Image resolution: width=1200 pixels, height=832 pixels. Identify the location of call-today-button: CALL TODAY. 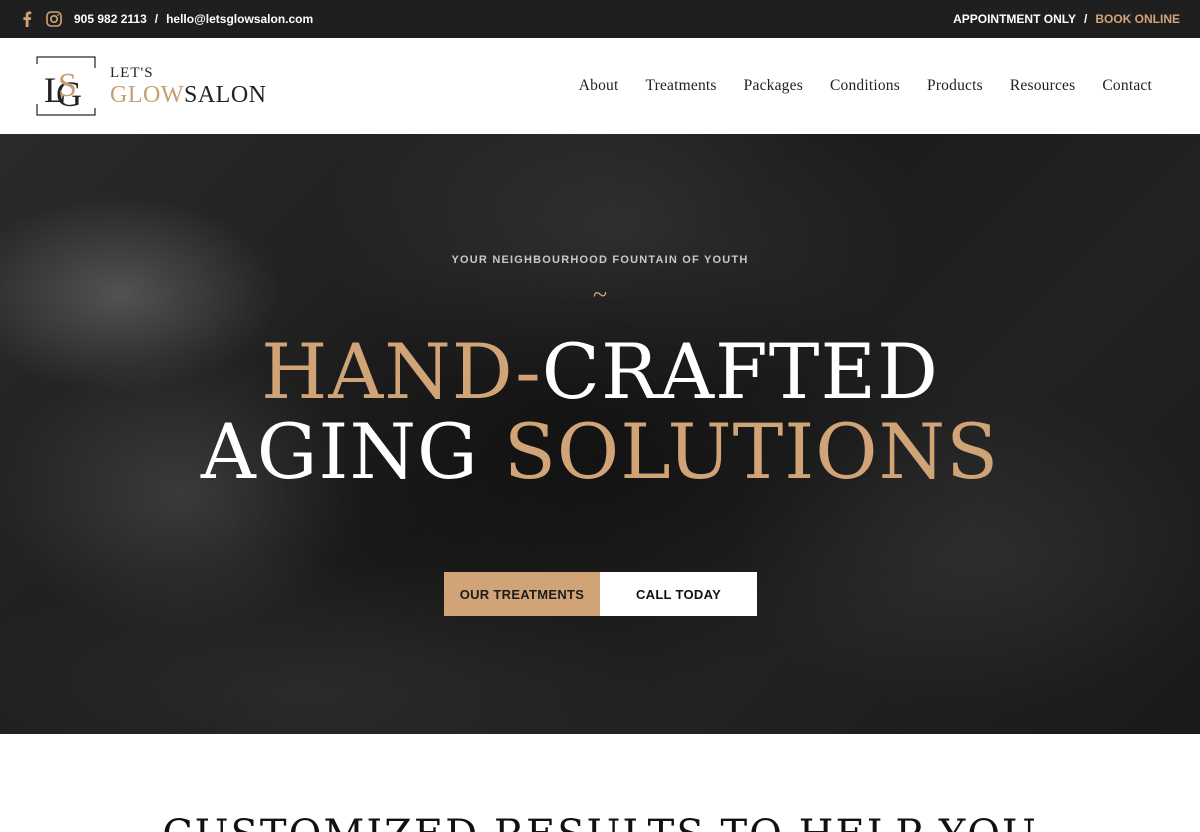
(678, 594).